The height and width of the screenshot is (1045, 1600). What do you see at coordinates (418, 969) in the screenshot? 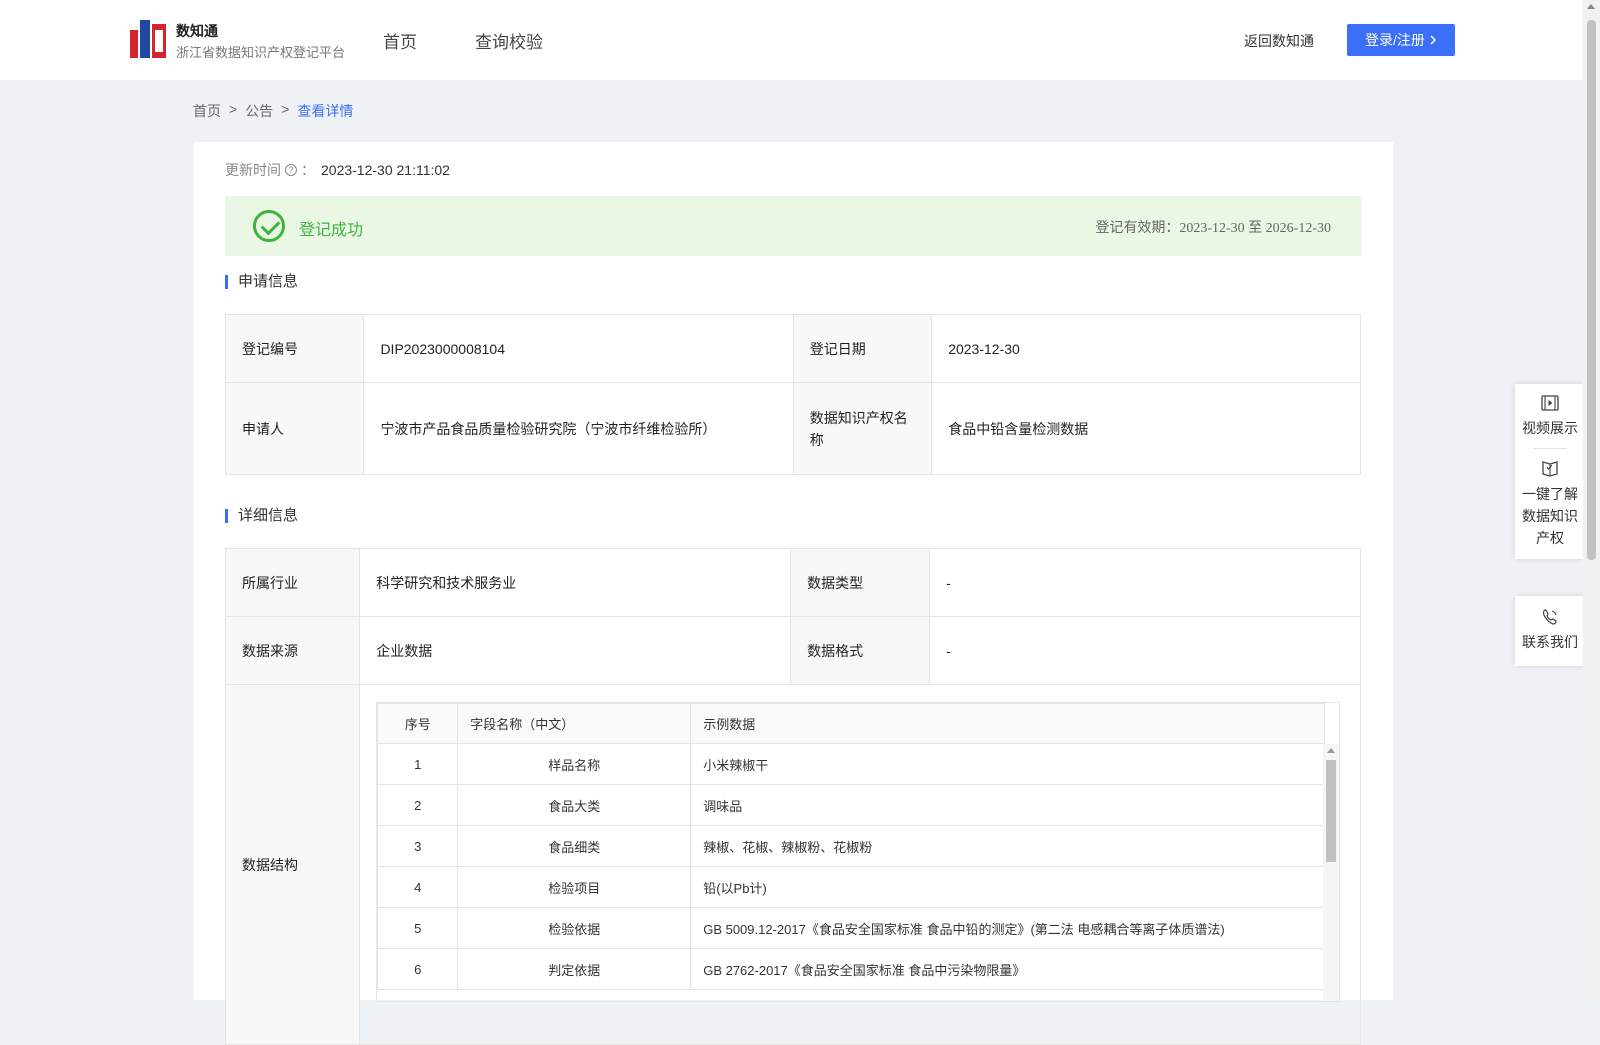
I see `row-index: 6` at bounding box center [418, 969].